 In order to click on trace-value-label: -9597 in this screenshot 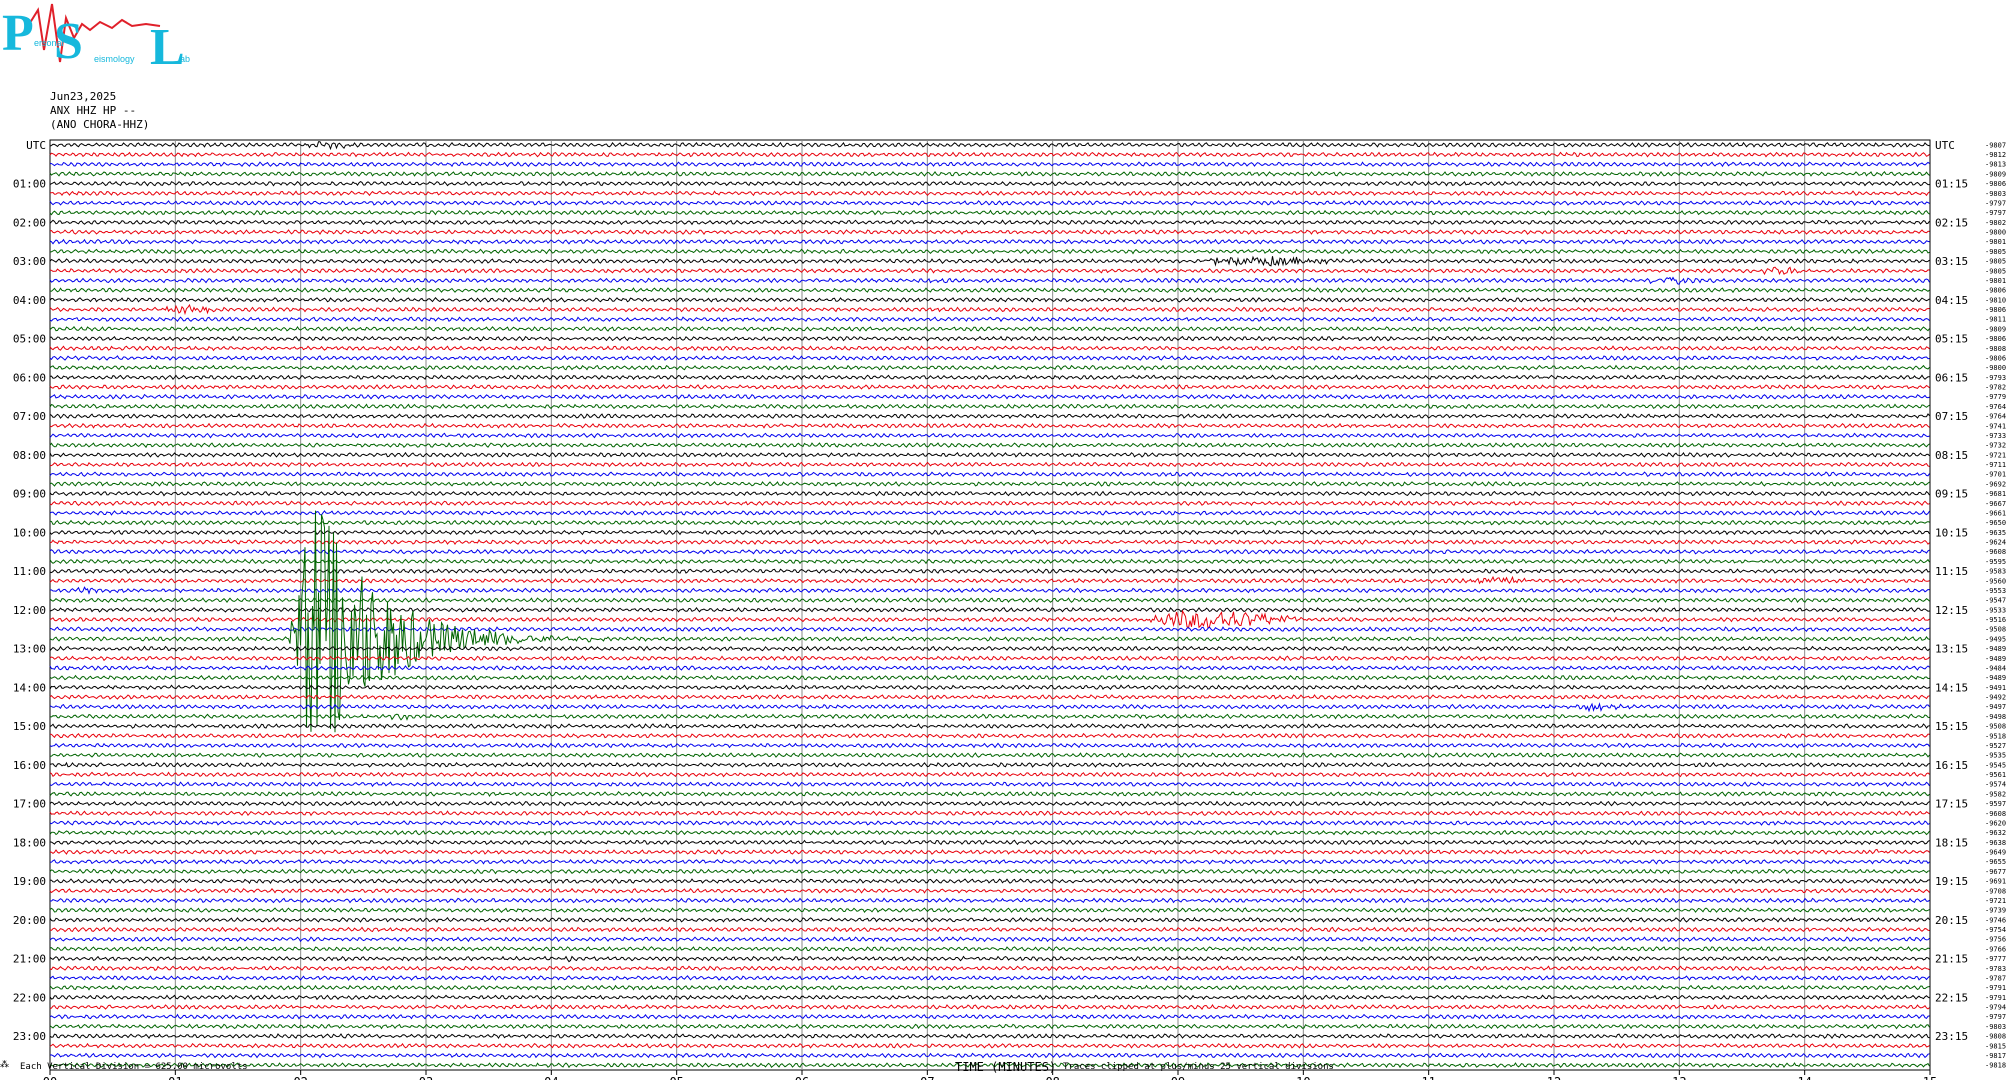, I will do `click(1995, 804)`.